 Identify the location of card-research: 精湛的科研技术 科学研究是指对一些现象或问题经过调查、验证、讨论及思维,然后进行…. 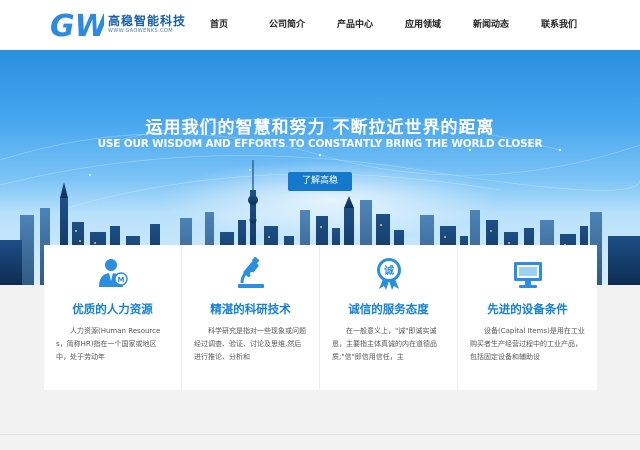
(251, 317).